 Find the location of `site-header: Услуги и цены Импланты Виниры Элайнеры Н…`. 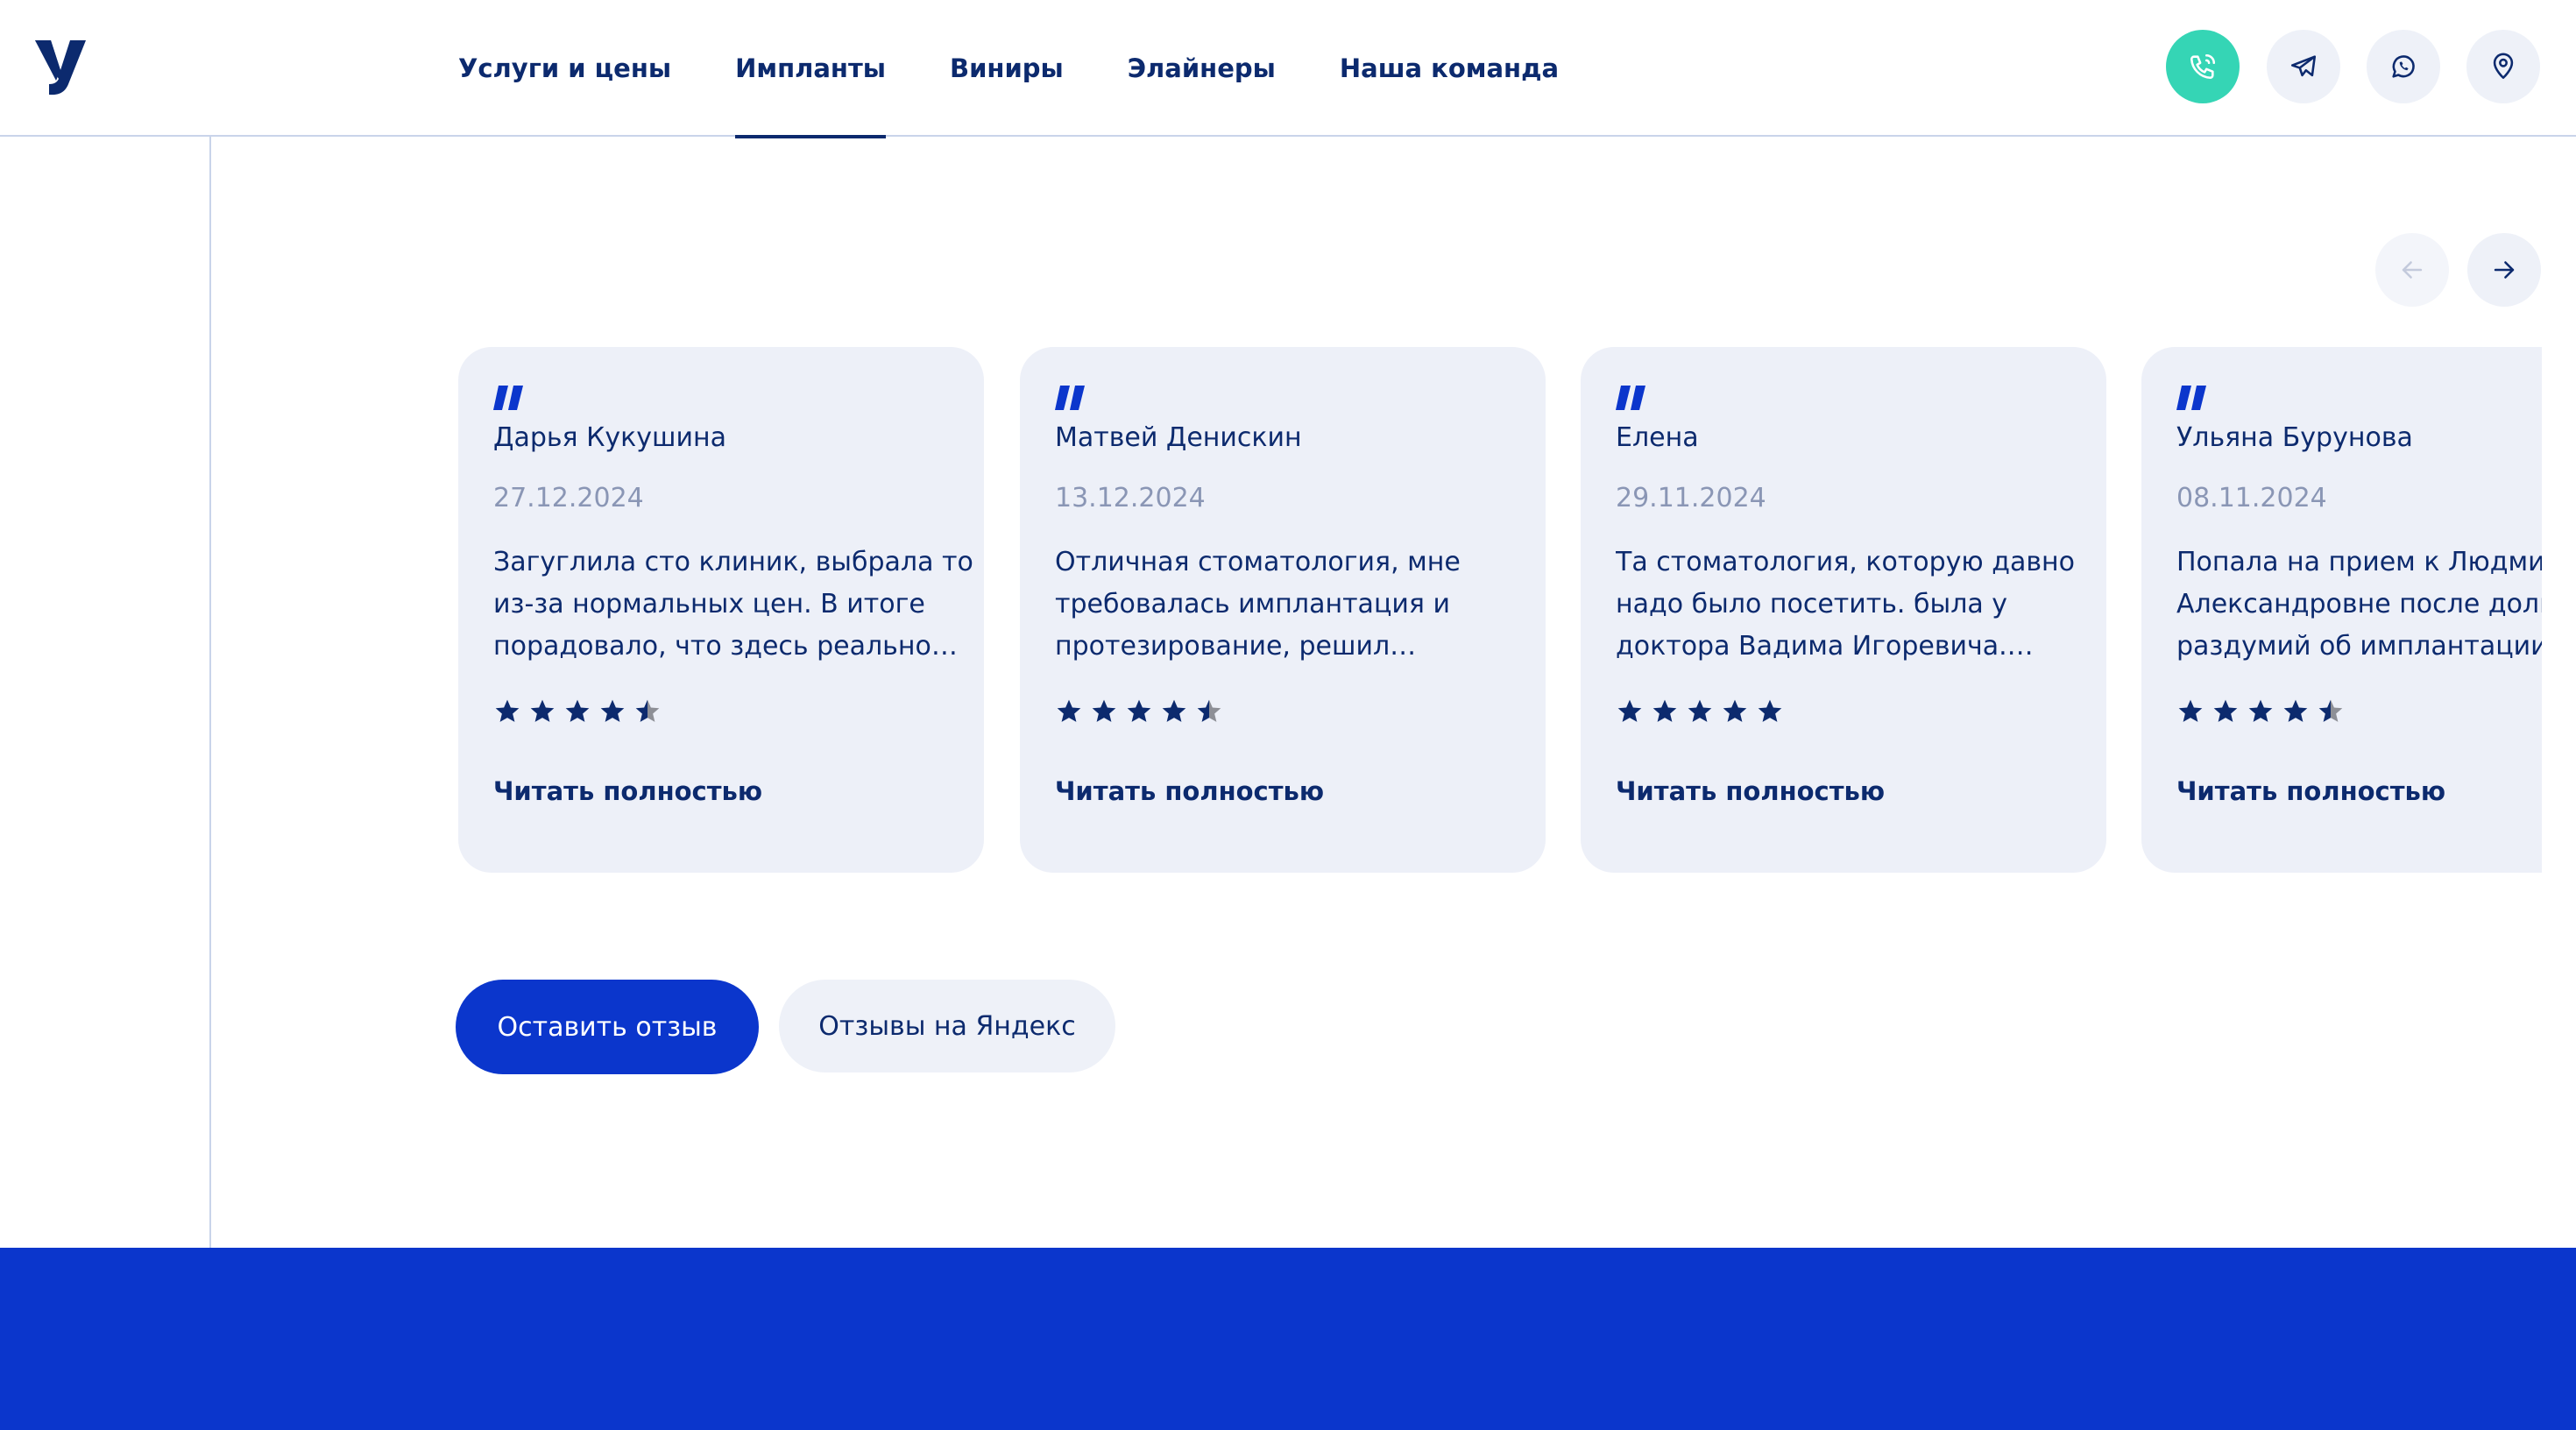

site-header: Услуги и цены Импланты Виниры Элайнеры Н… is located at coordinates (1288, 69).